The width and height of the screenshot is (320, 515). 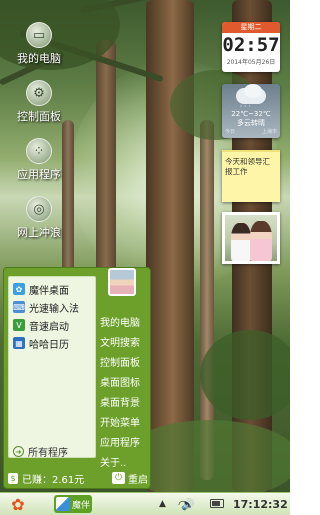 I want to click on menu-item-my-computer: 我的电脑, so click(x=120, y=321).